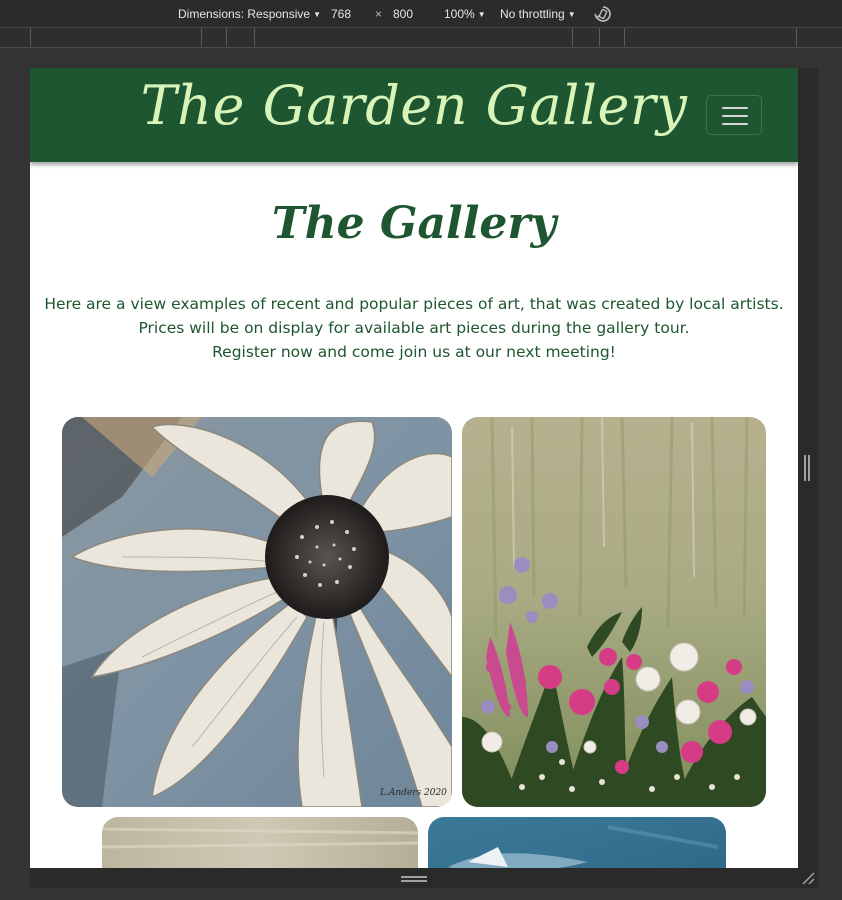 The image size is (842, 900). I want to click on width-input: 768, so click(341, 14).